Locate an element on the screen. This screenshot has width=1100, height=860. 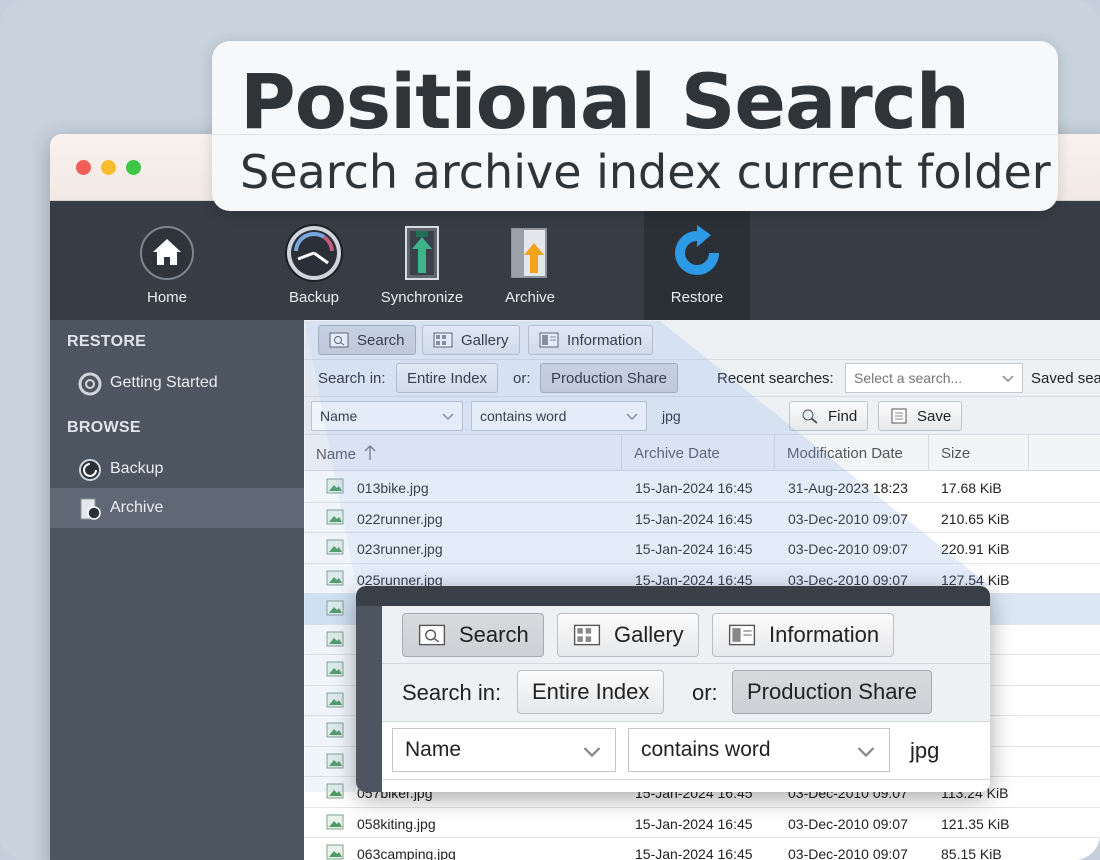
tab-information-label: Information is located at coordinates (605, 340).